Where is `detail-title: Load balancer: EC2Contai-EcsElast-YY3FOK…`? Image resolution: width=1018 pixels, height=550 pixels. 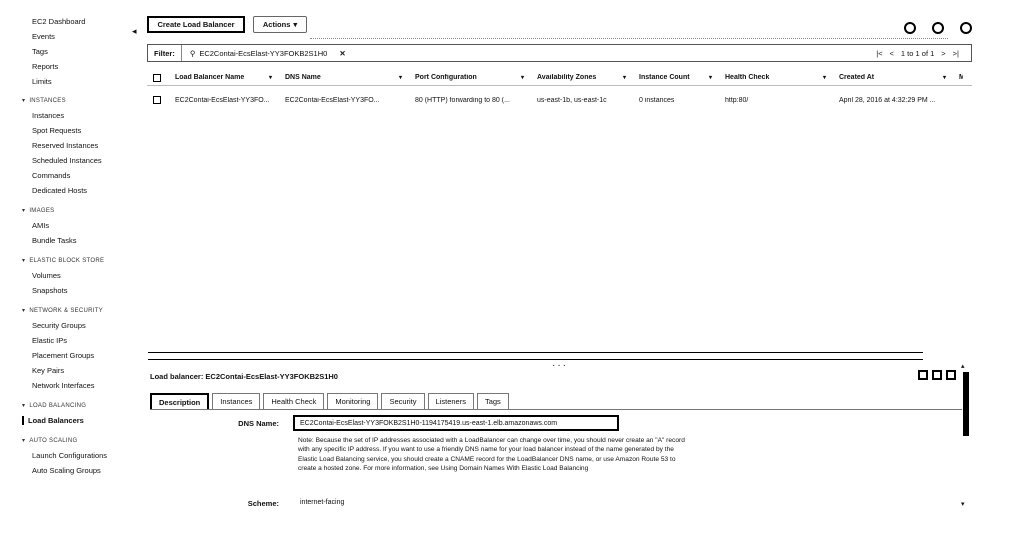
detail-title: Load balancer: EC2Contai-EcsElast-YY3FOK… is located at coordinates (244, 376).